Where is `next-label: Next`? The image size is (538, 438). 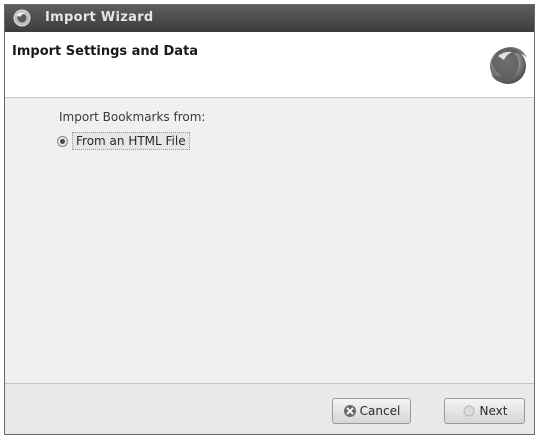 next-label: Next is located at coordinates (493, 411).